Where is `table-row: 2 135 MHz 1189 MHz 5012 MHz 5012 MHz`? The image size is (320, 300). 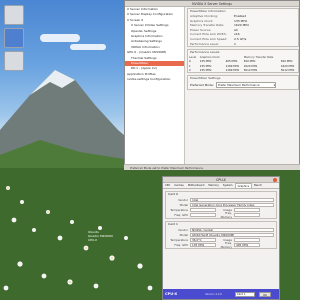
table-row: 2 135 MHz 1189 MHz 5012 MHz 5012 MHz is located at coordinates (243, 70).